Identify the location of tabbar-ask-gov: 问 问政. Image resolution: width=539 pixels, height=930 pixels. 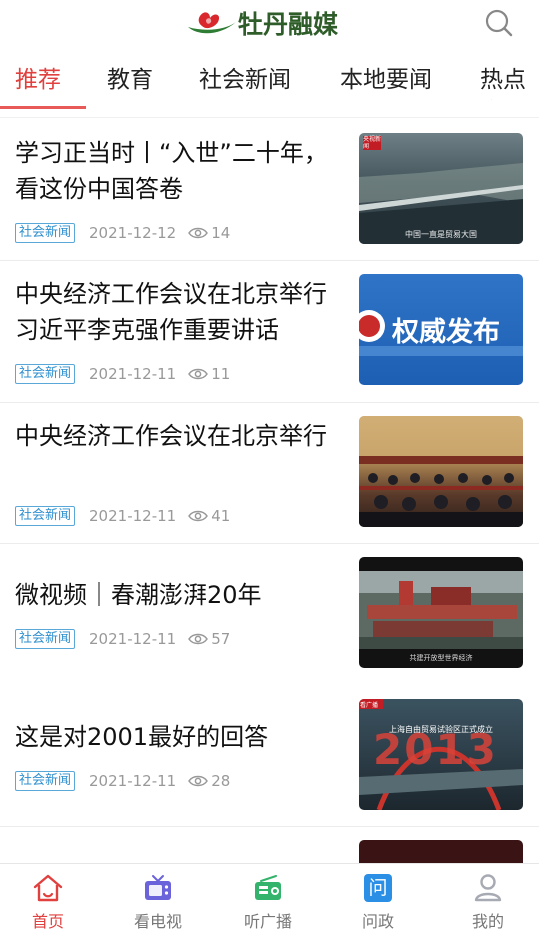
(378, 897).